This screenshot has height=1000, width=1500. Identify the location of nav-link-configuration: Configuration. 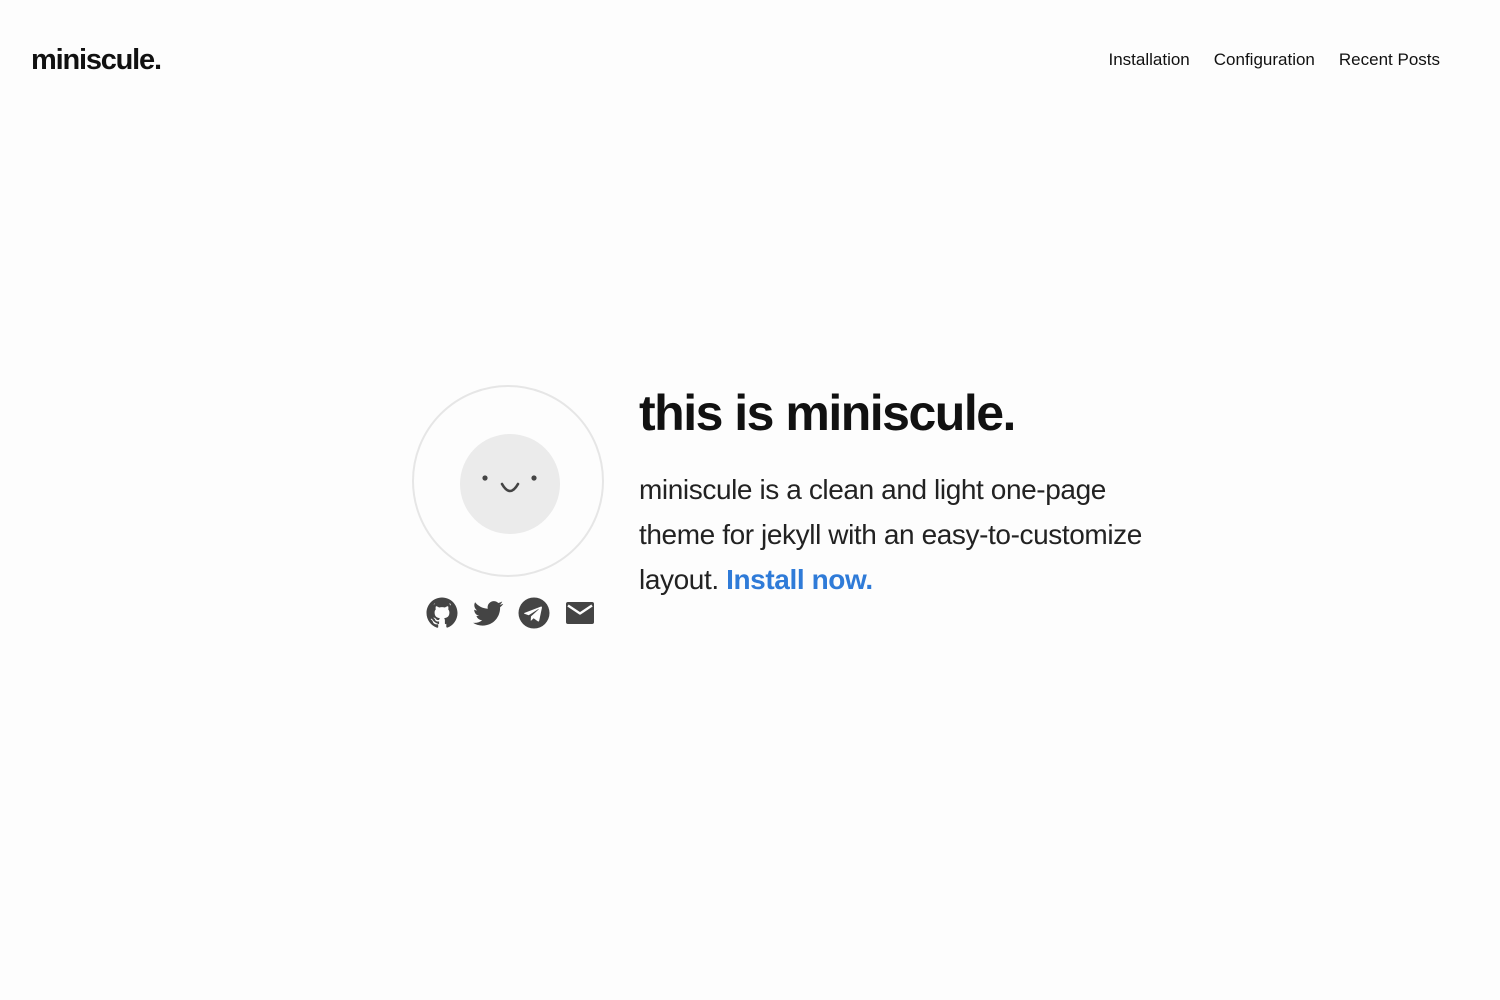
(1264, 60).